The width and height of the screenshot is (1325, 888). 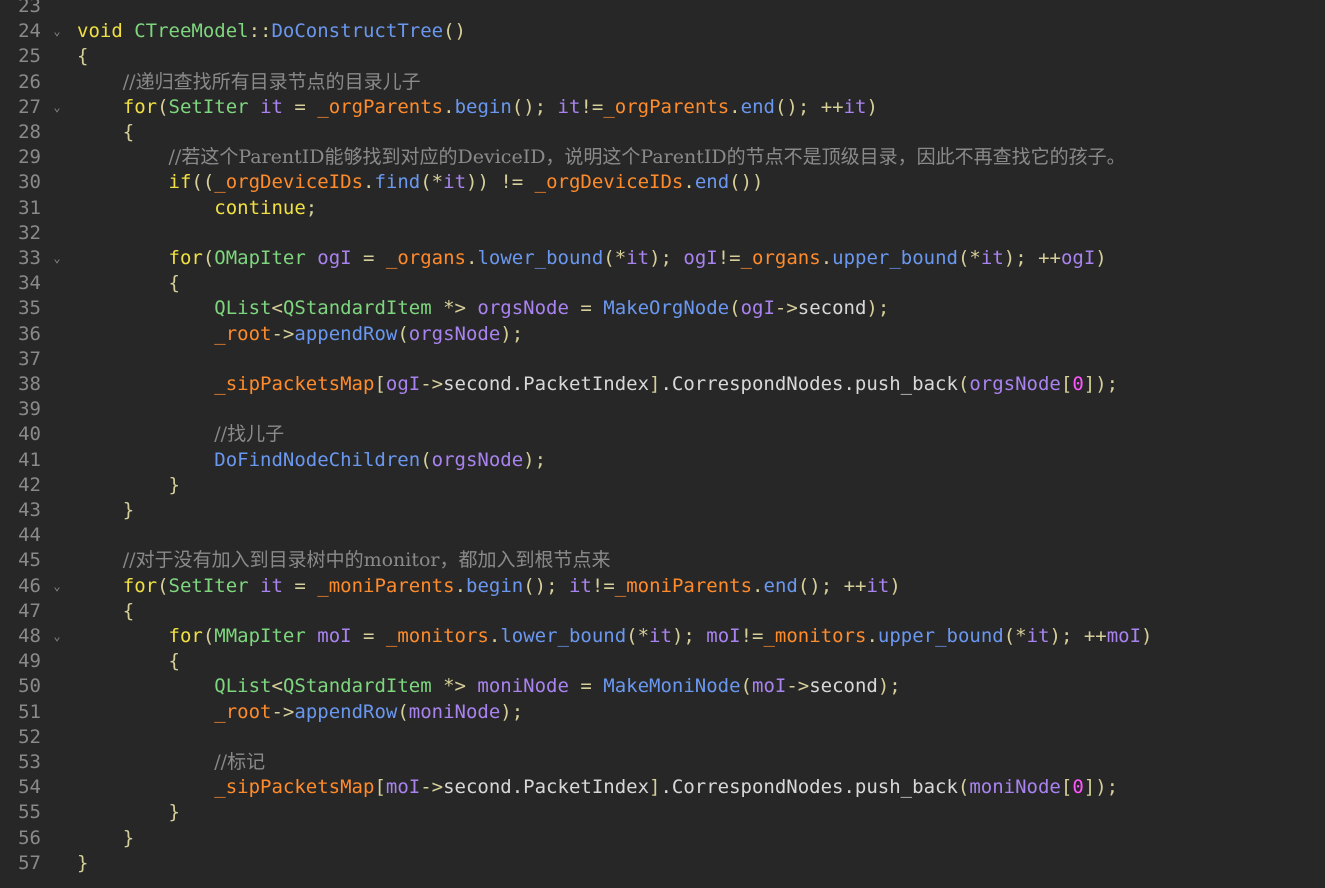 I want to click on code-token: <, so click(x=277, y=308).